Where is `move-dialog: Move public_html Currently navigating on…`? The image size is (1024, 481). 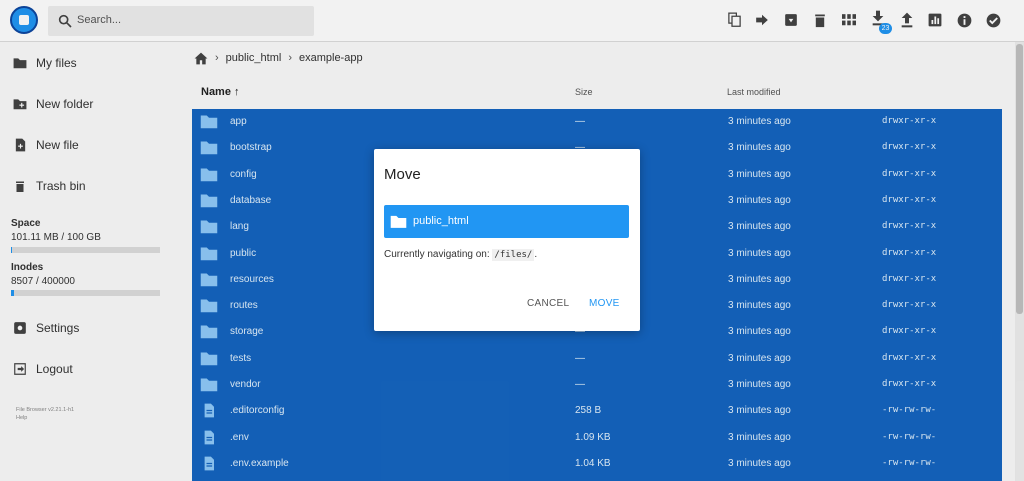 move-dialog: Move public_html Currently navigating on… is located at coordinates (507, 240).